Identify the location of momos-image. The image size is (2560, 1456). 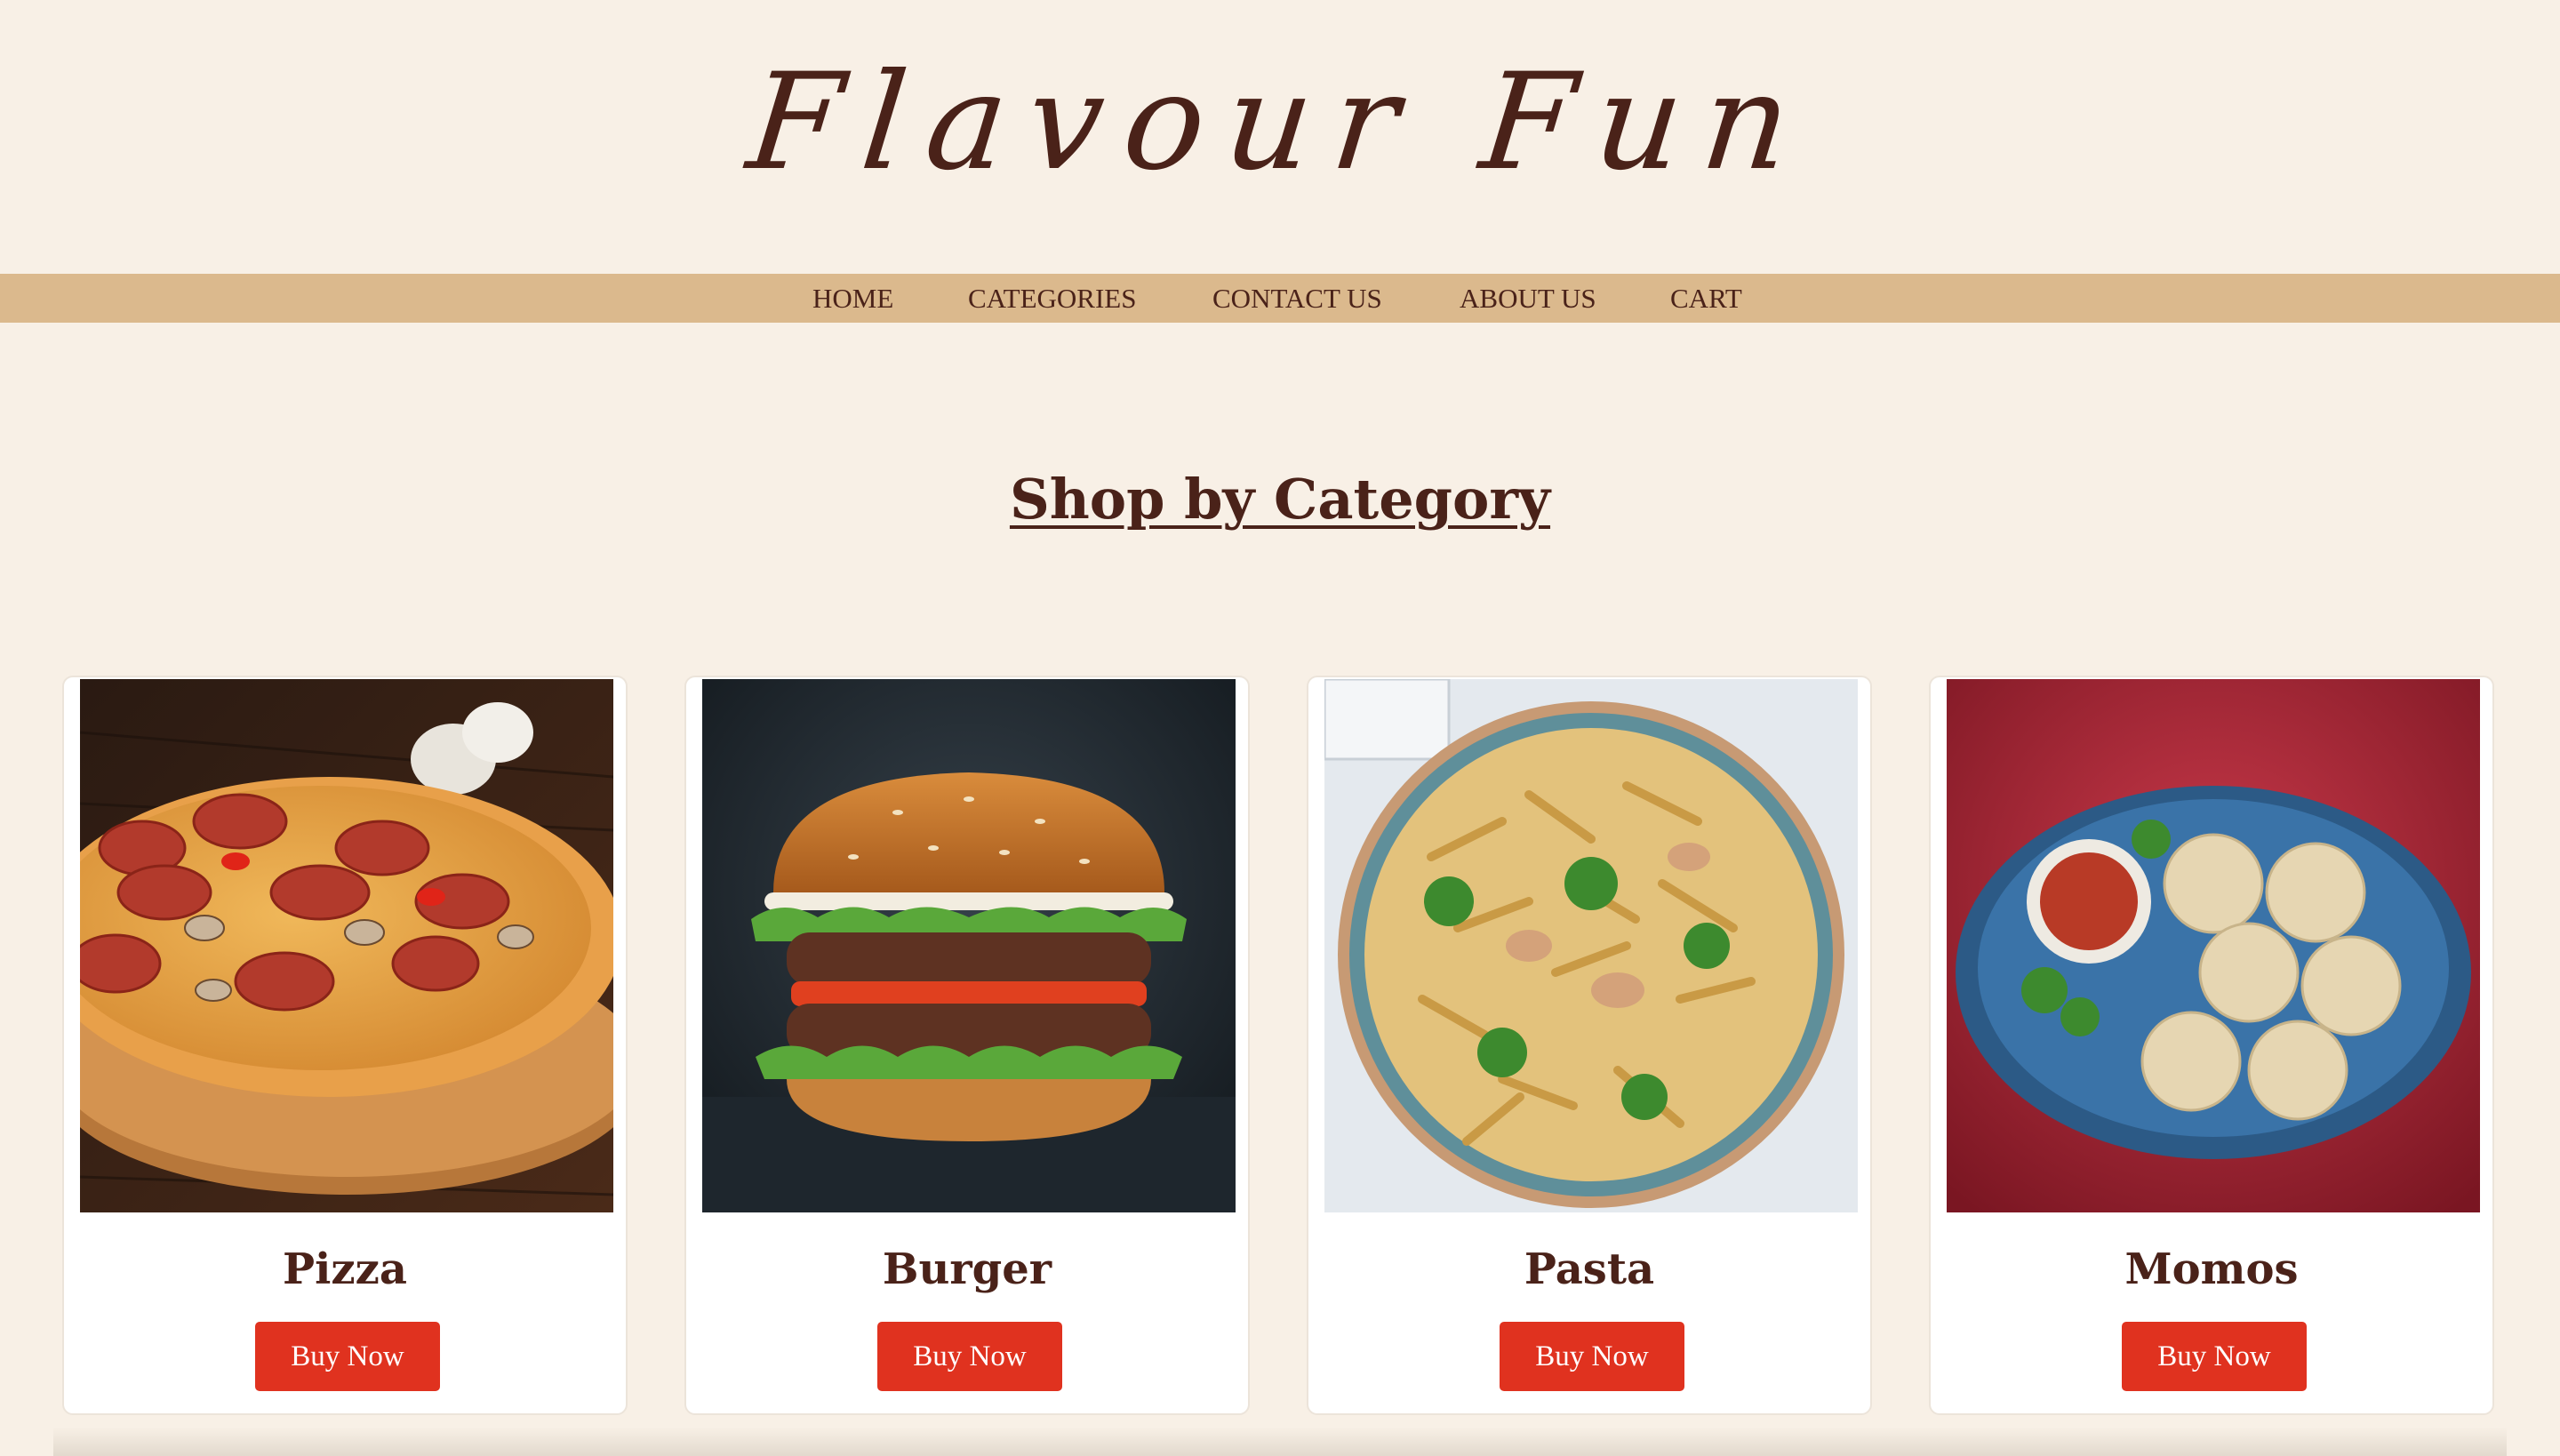
(2213, 945).